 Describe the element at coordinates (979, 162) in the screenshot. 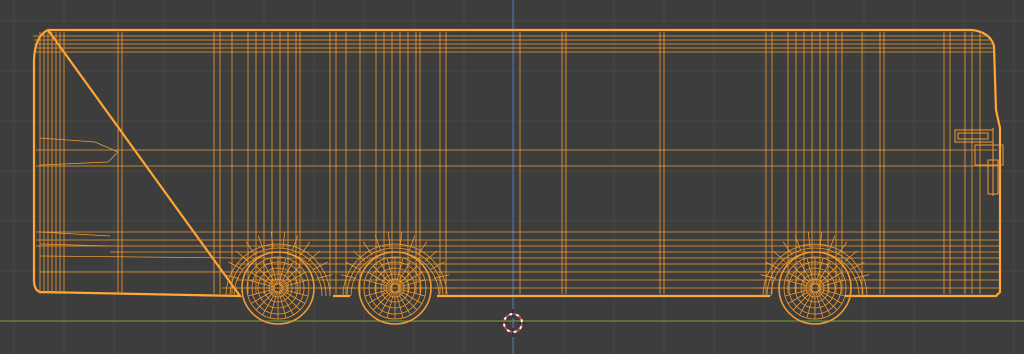

I see `rear-mirror` at that location.